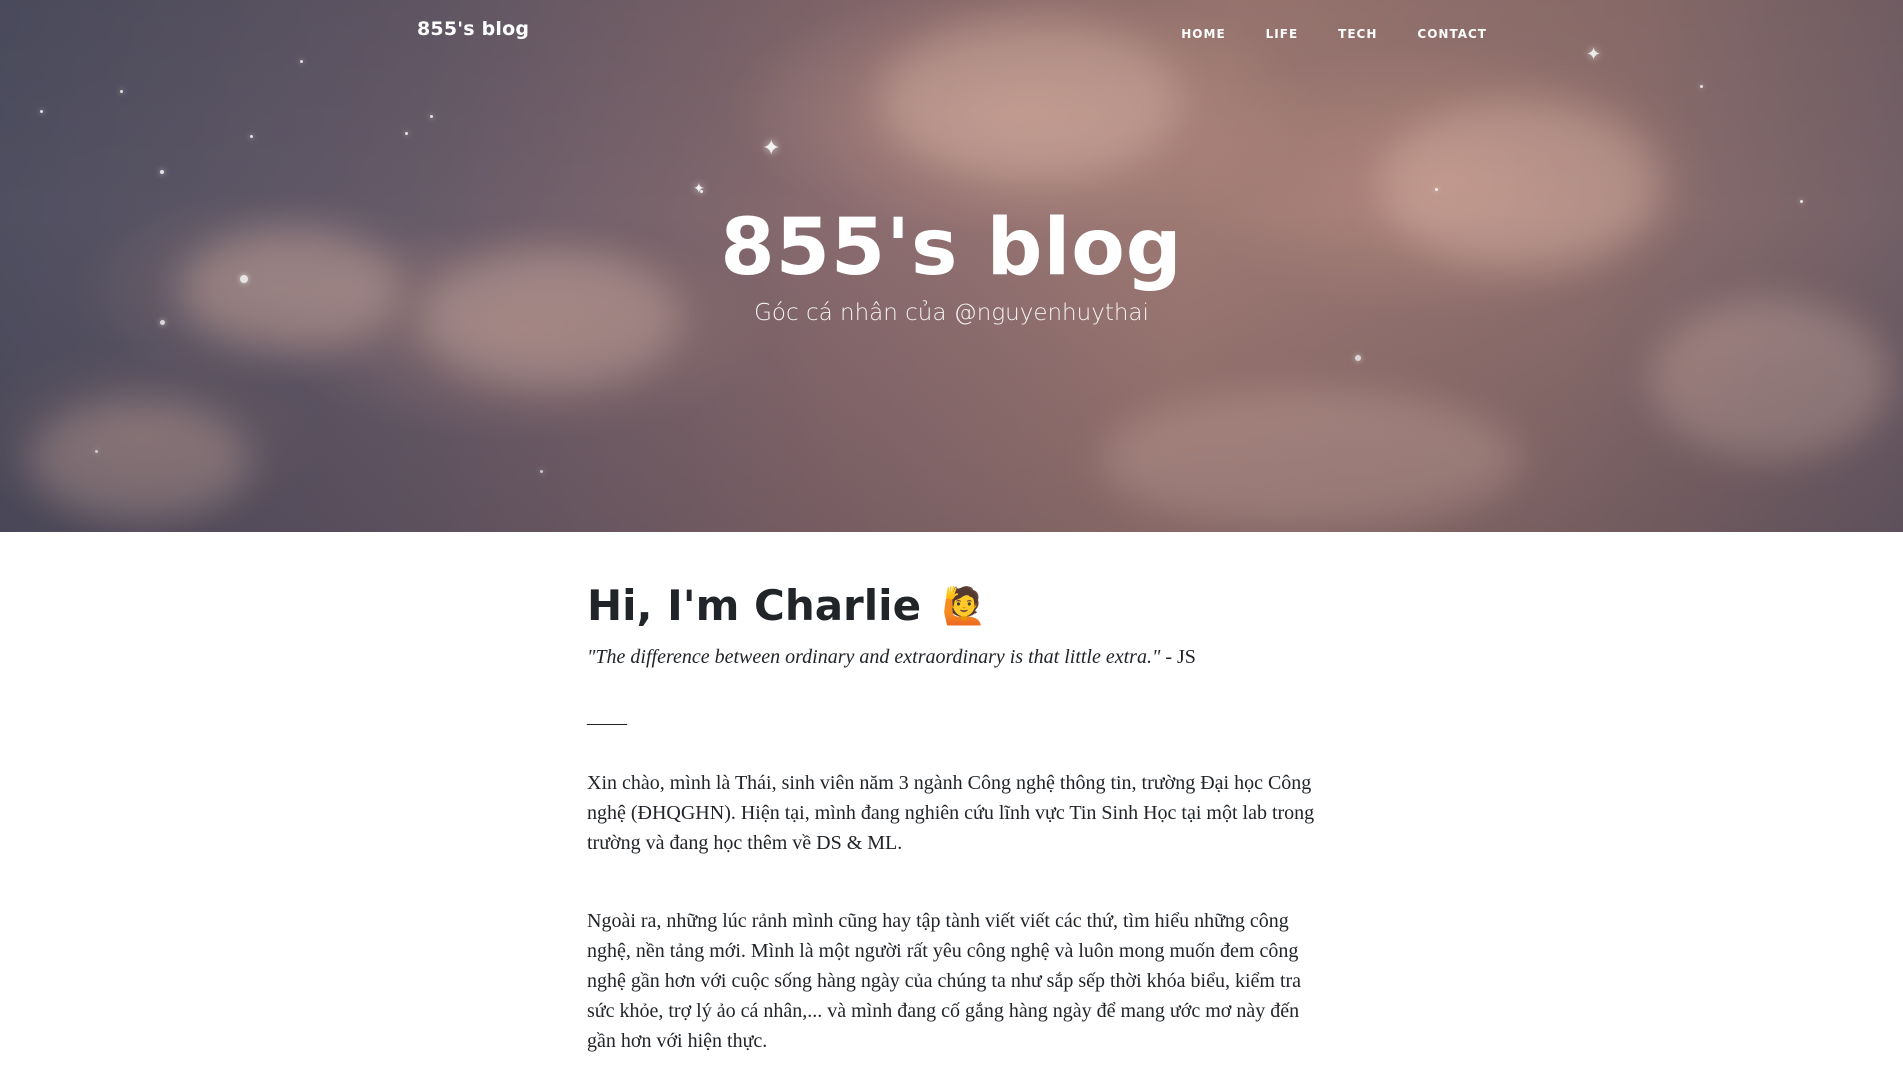 The height and width of the screenshot is (1074, 1903). I want to click on quote-author: - JS, so click(1178, 657).